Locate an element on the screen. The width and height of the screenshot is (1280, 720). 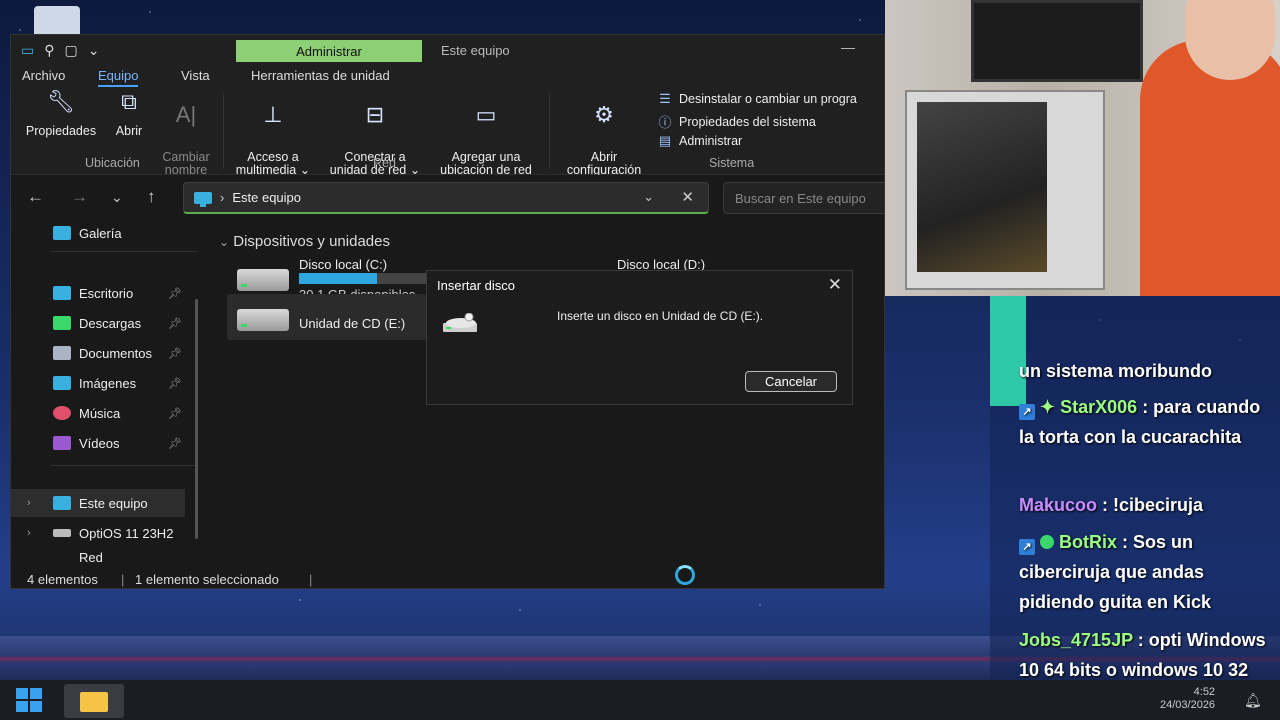
this-pc-icon is located at coordinates (203, 199).